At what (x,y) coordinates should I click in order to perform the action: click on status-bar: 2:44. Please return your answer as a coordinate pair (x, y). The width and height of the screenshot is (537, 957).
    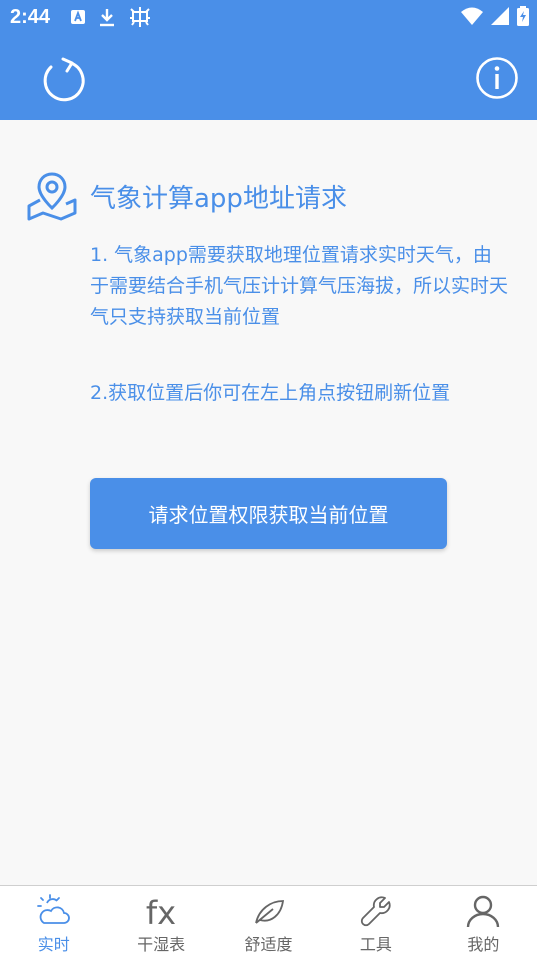
    Looking at the image, I should click on (268, 18).